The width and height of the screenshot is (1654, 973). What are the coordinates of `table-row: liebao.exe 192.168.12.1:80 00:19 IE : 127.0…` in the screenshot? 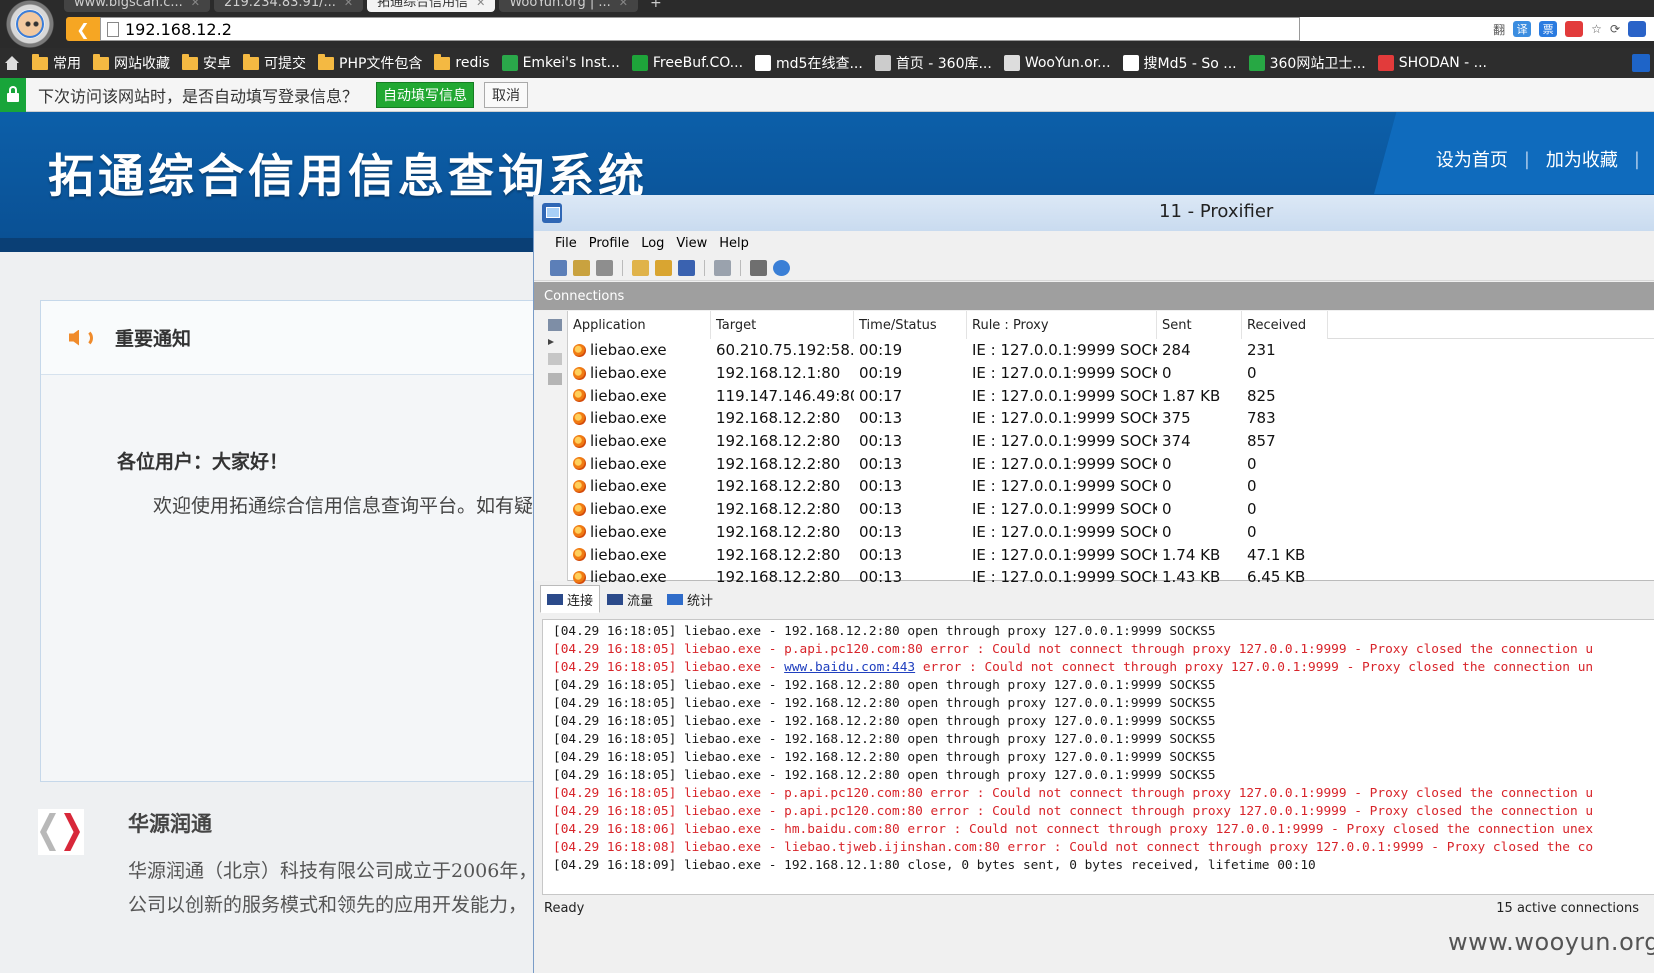 It's located at (1111, 373).